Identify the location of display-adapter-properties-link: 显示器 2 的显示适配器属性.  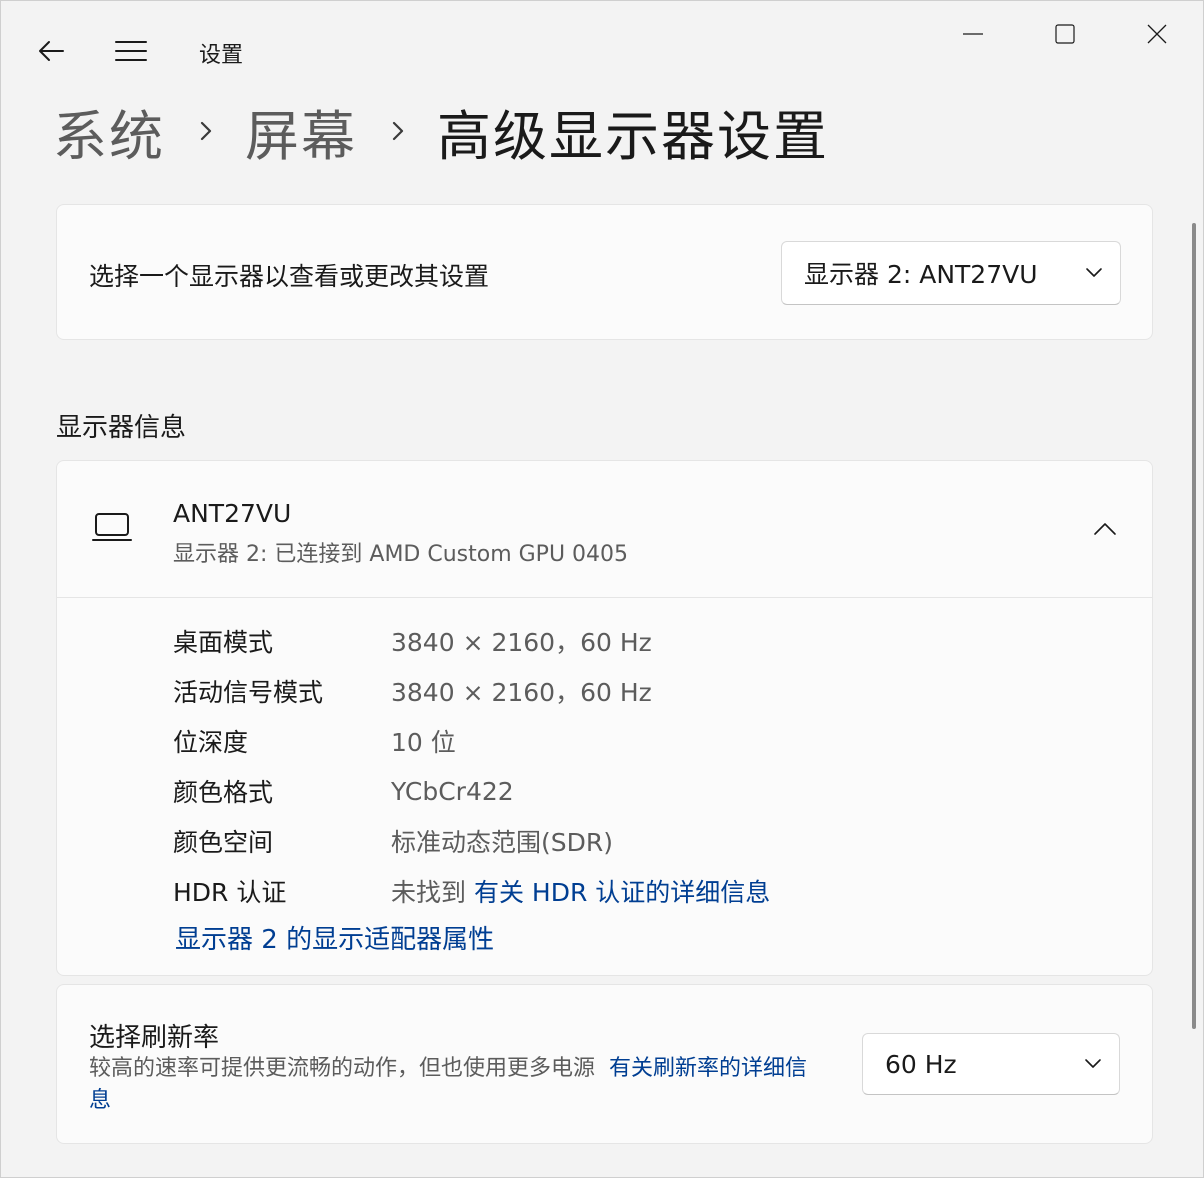
(334, 937).